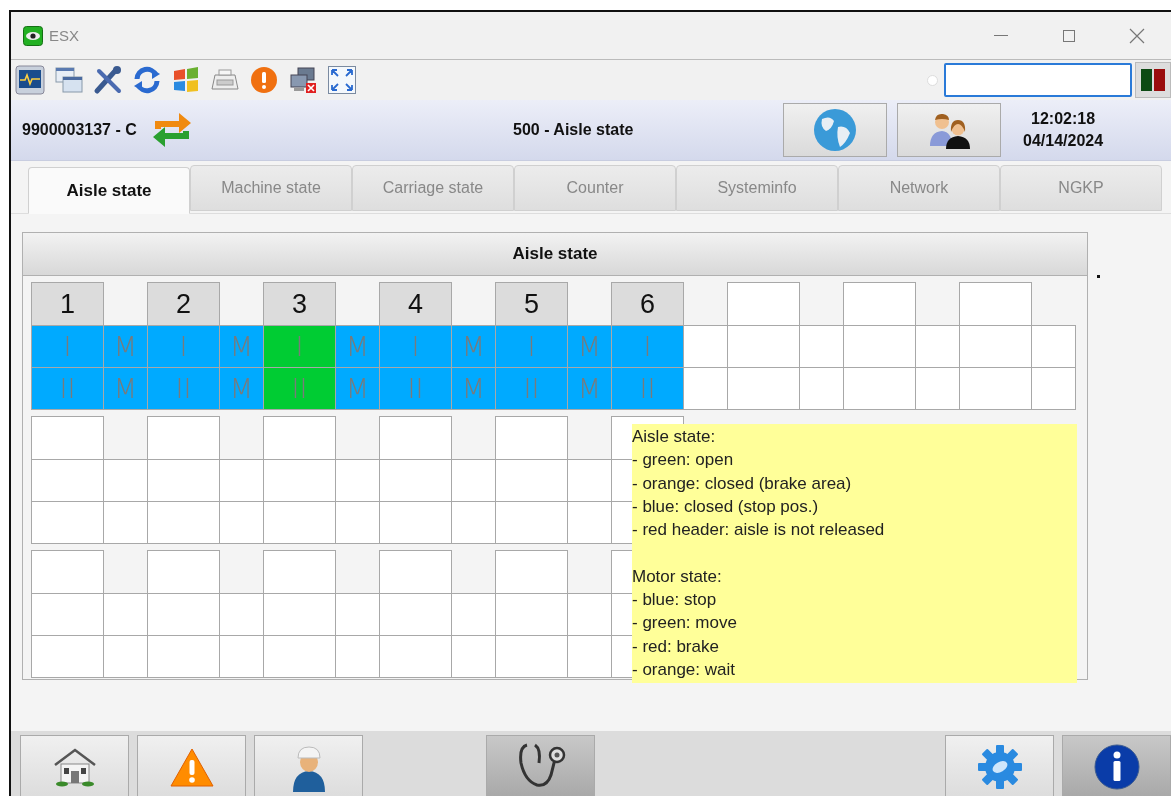  I want to click on tab: Carriage state, so click(433, 188).